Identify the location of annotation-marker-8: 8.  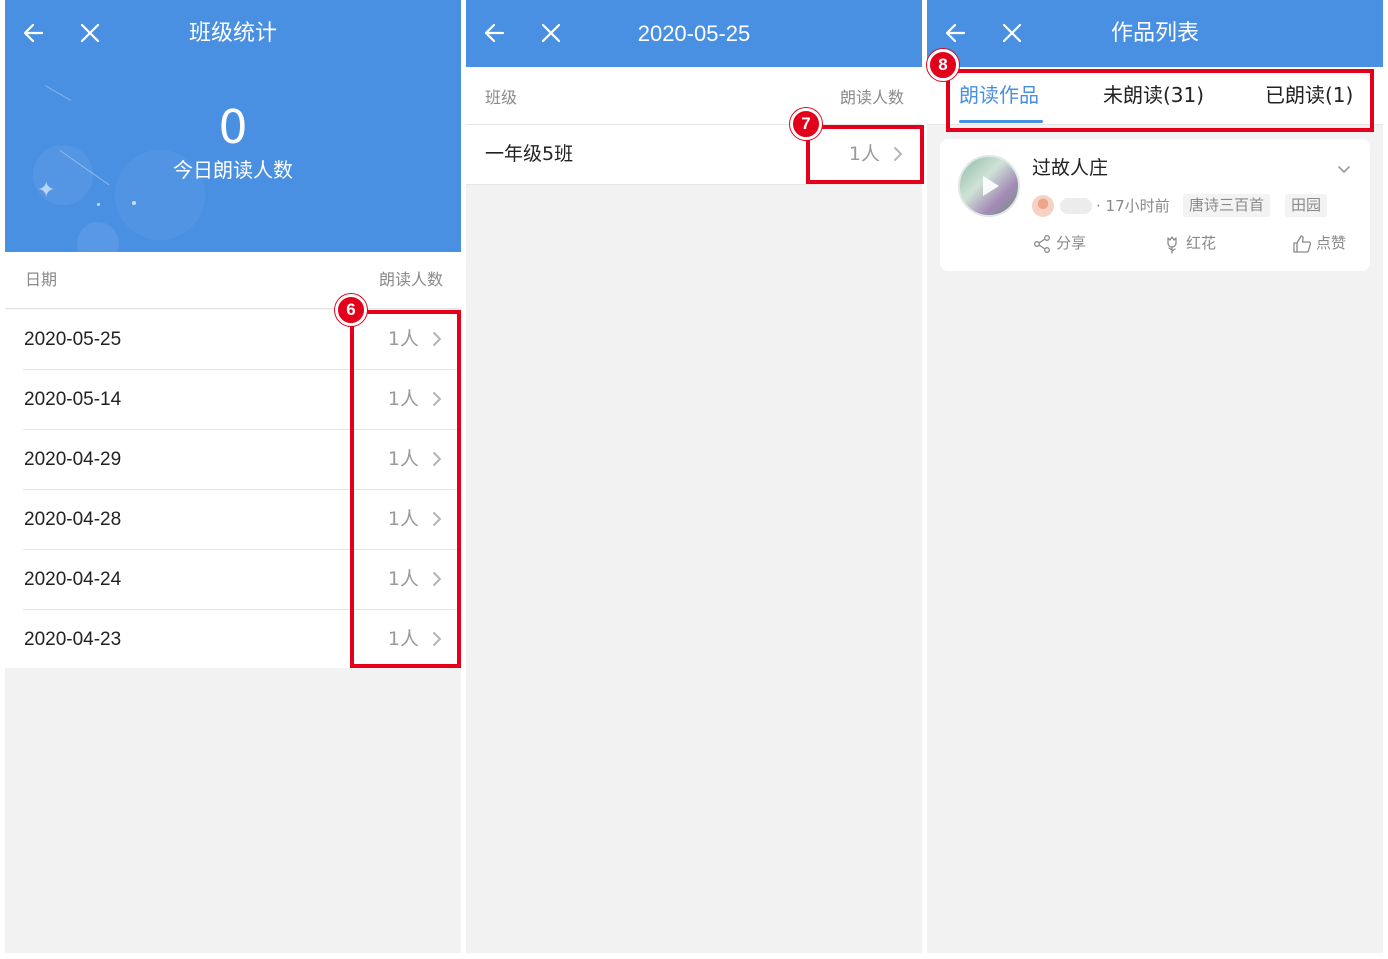
(943, 65).